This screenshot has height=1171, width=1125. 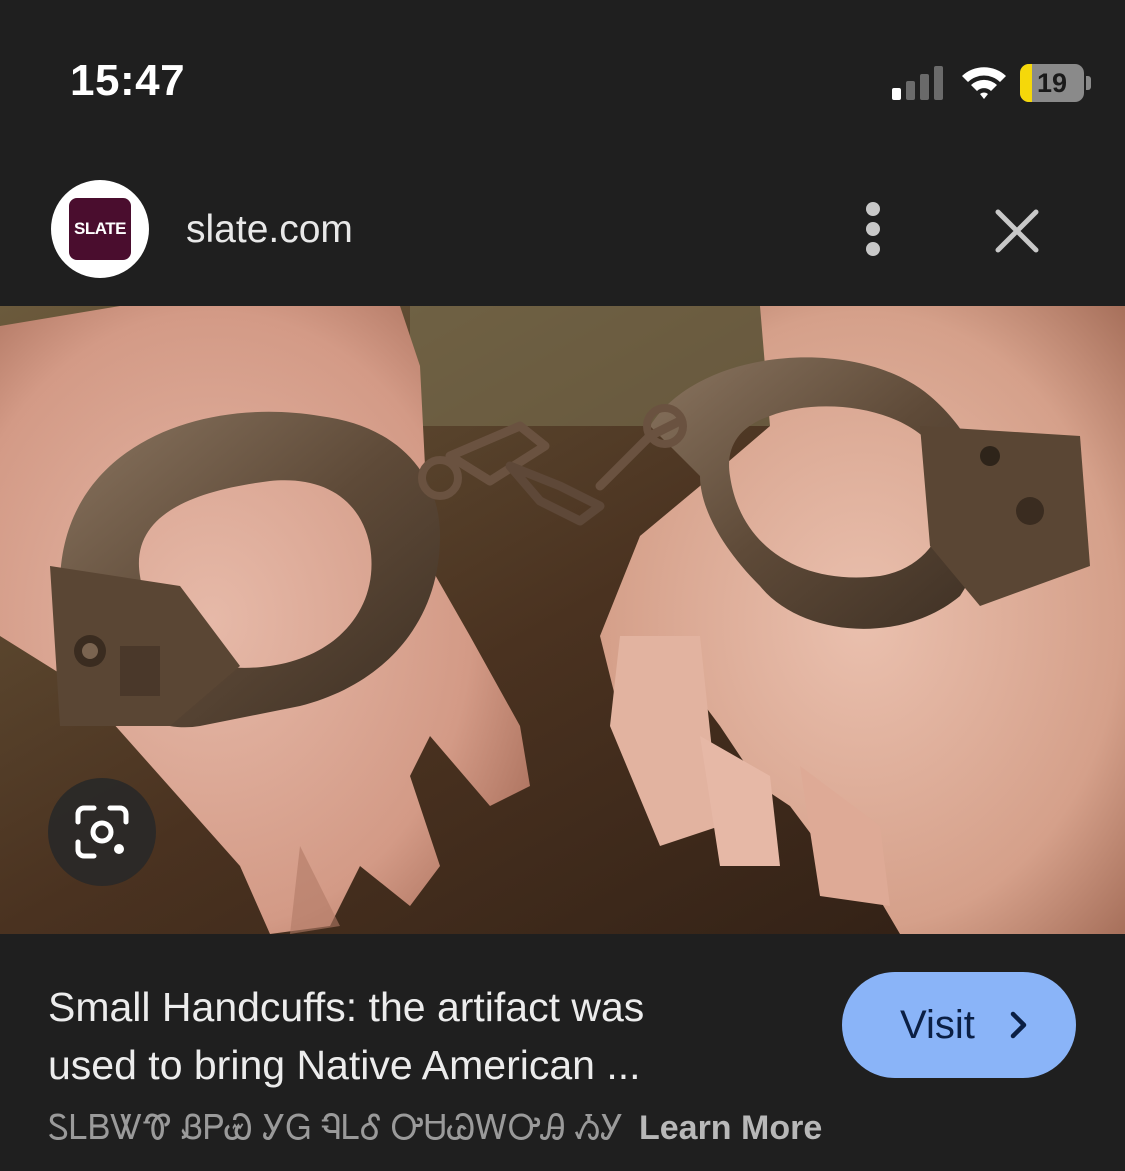 What do you see at coordinates (336, 1128) in the screenshot?
I see `footer-text: ᏚᏞᏴᏔᏡ ᏰᏢᏯ ᎩᏀ ᏄᏞᎴ ᎤᏌᏊᎳᎤᎯ ᏱᎩ` at bounding box center [336, 1128].